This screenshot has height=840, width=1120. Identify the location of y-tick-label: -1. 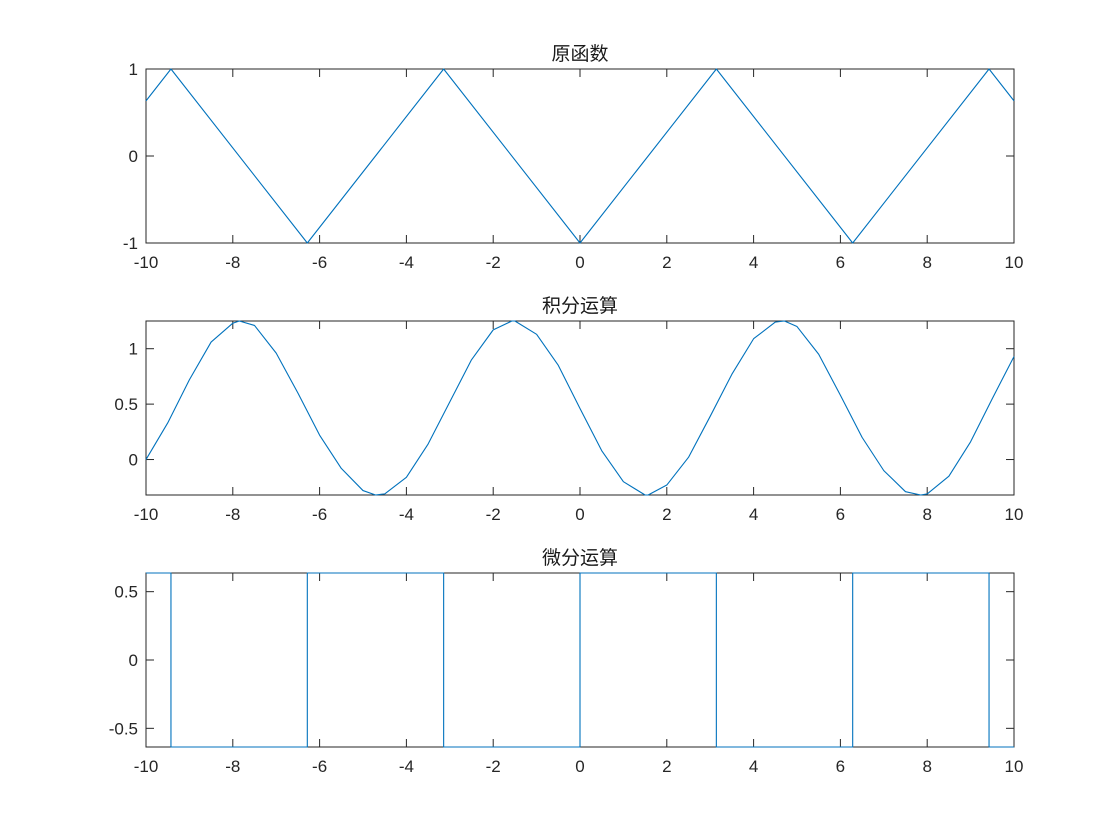
(130, 243).